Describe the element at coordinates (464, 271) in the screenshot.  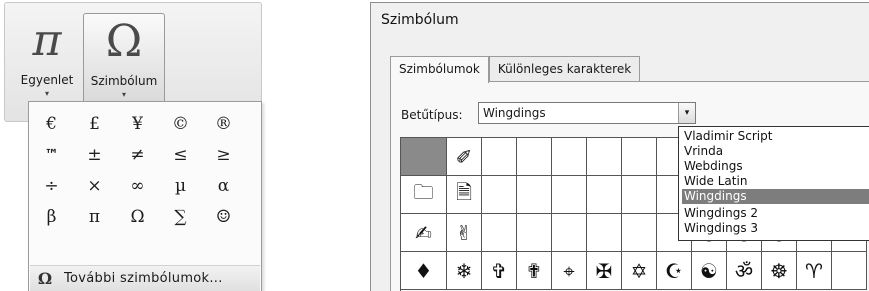
I see `symbol-cell: ❄` at that location.